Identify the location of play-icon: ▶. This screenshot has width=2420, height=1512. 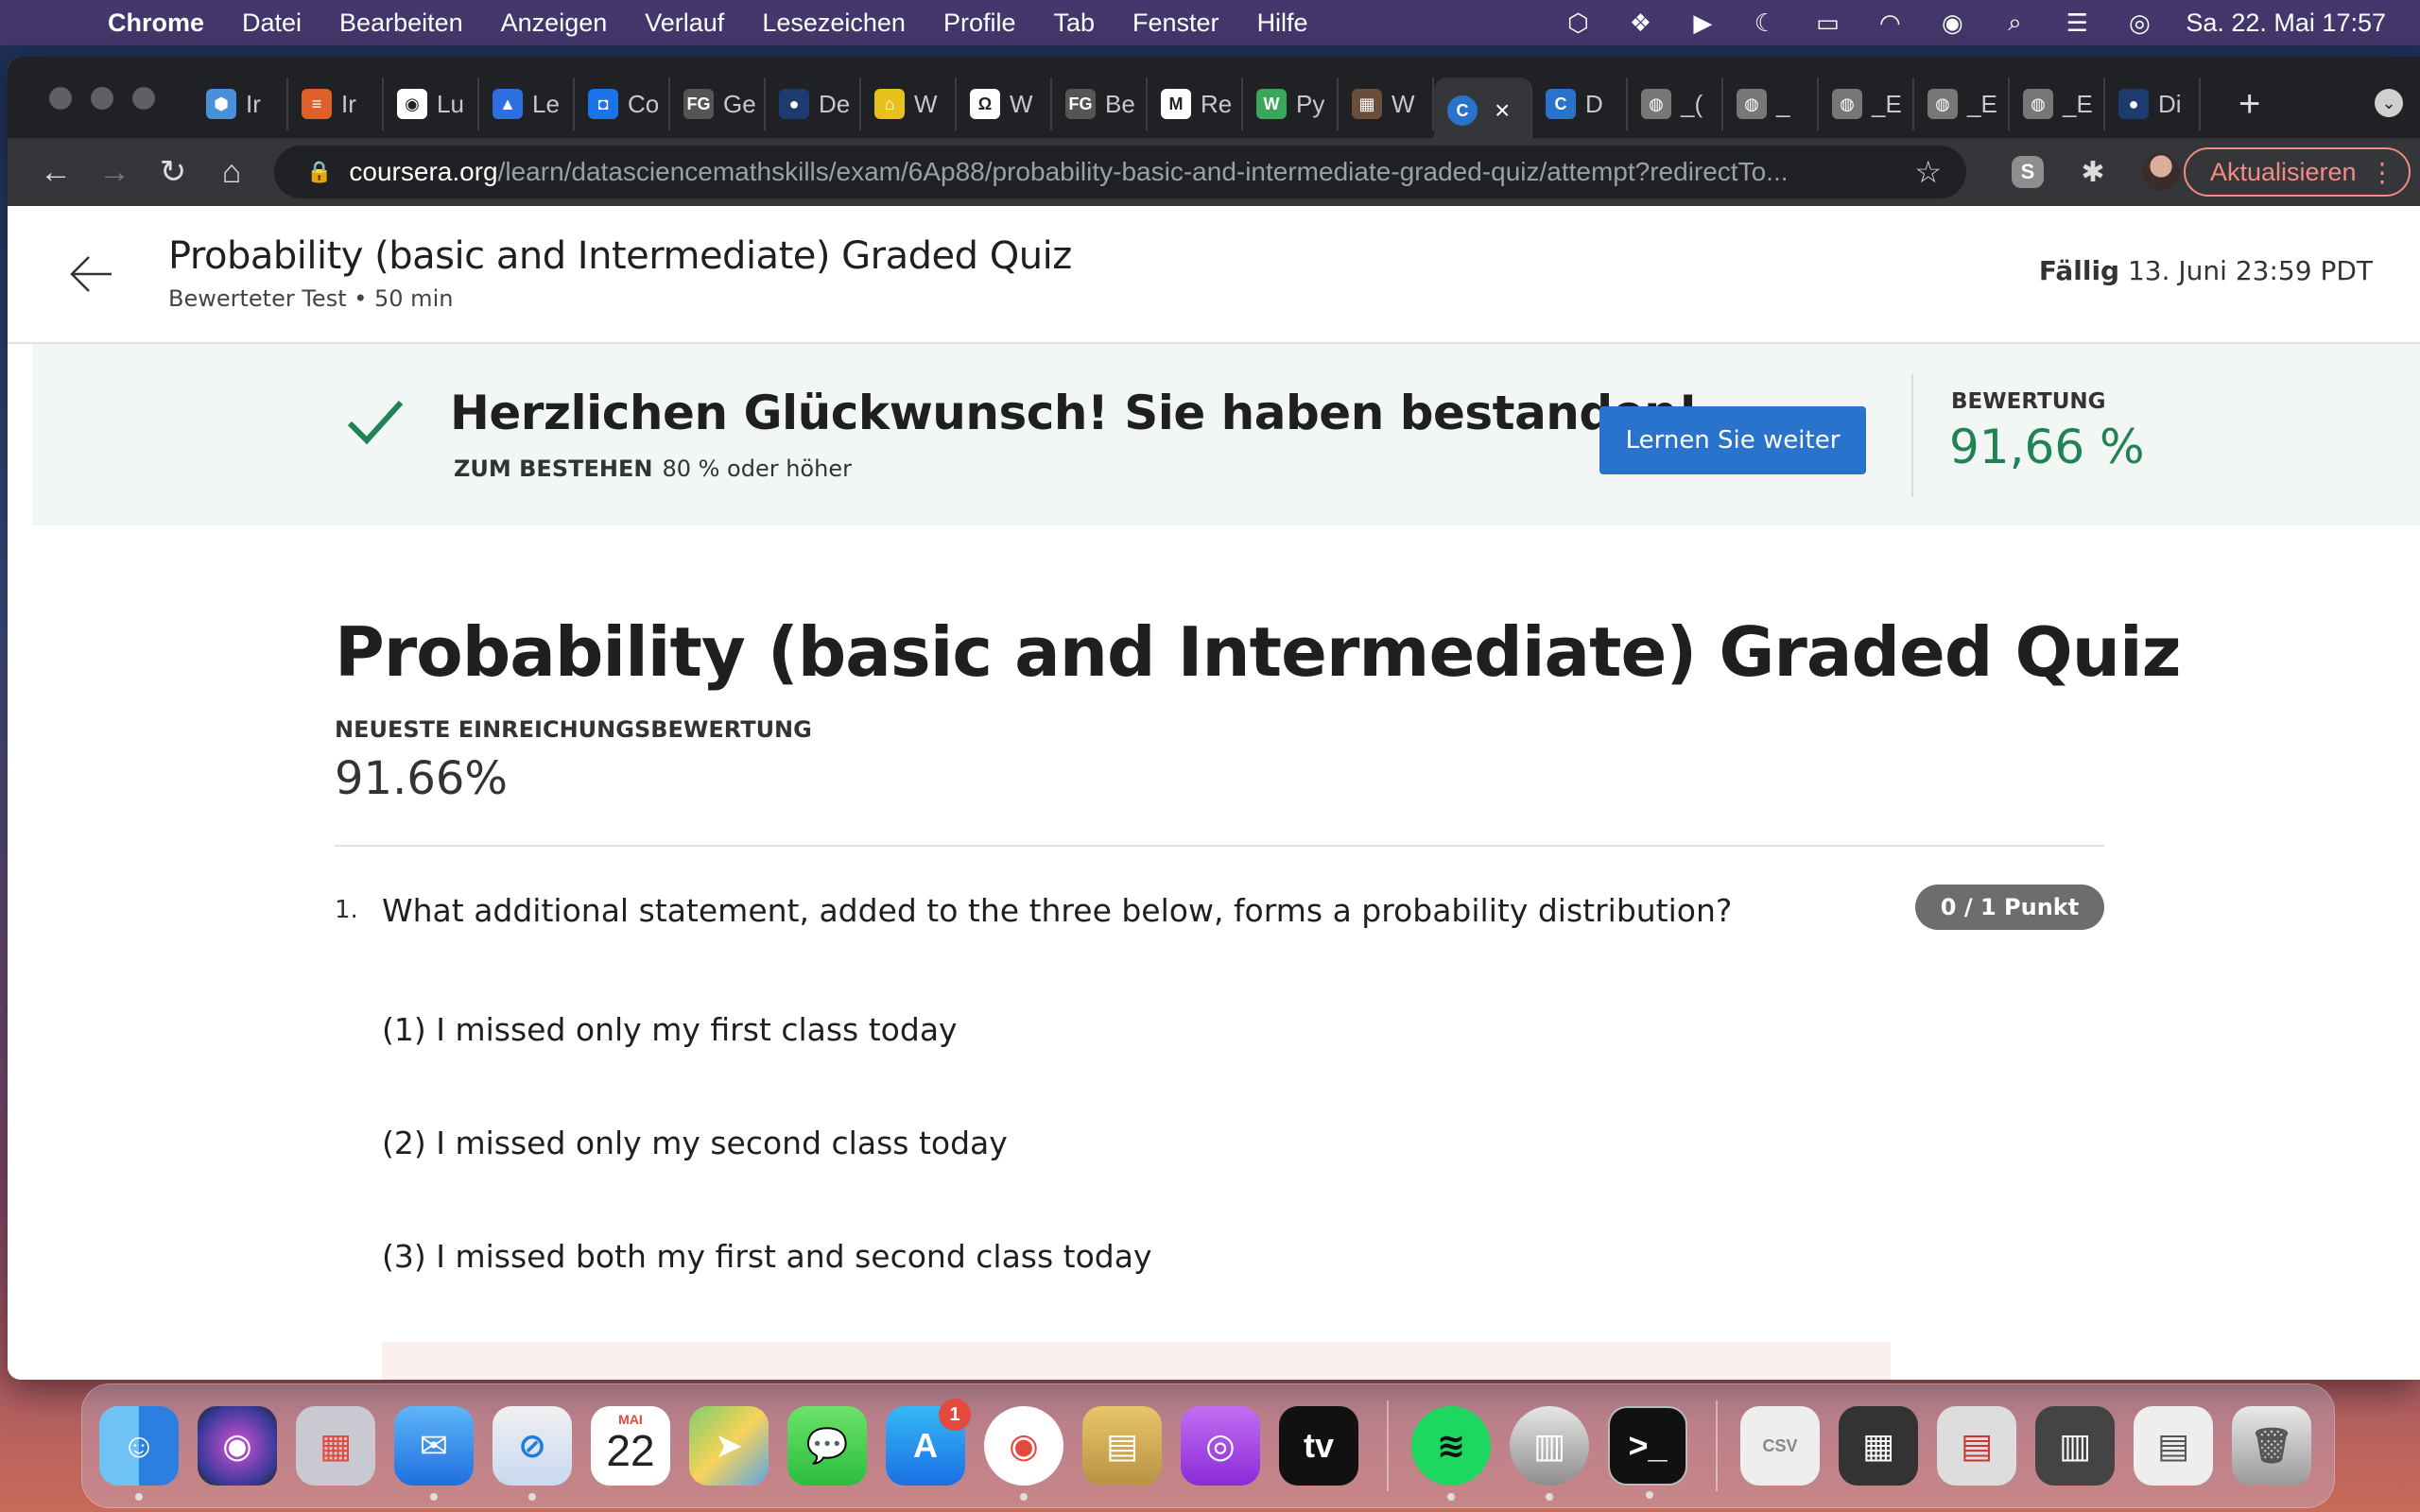
(1702, 23).